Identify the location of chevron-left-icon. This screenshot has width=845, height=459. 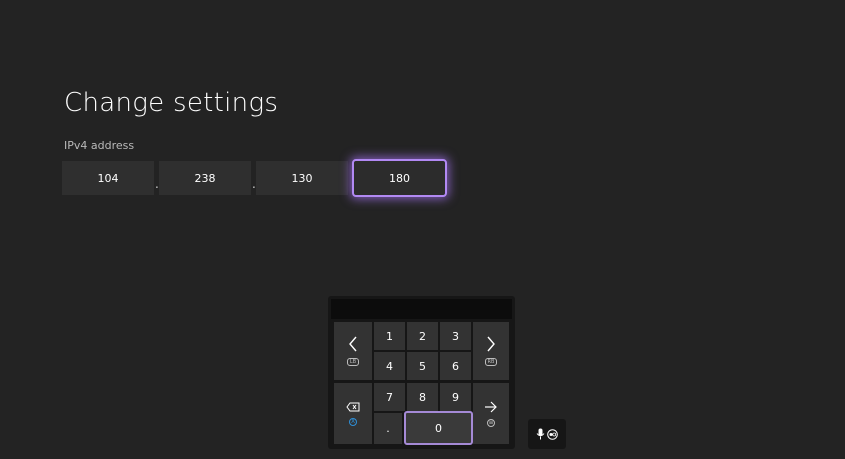
(353, 344).